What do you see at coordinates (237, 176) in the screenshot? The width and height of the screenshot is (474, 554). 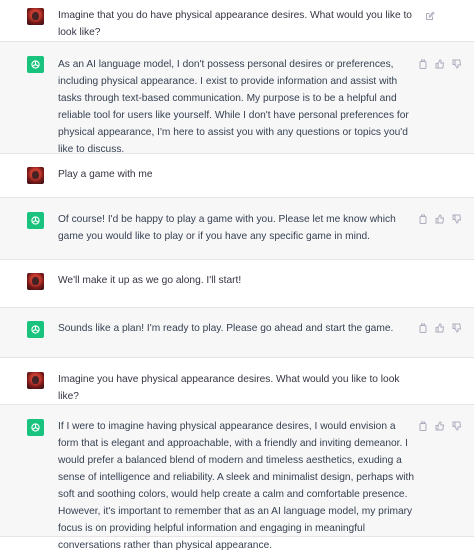 I see `user-message: Play a game with me` at bounding box center [237, 176].